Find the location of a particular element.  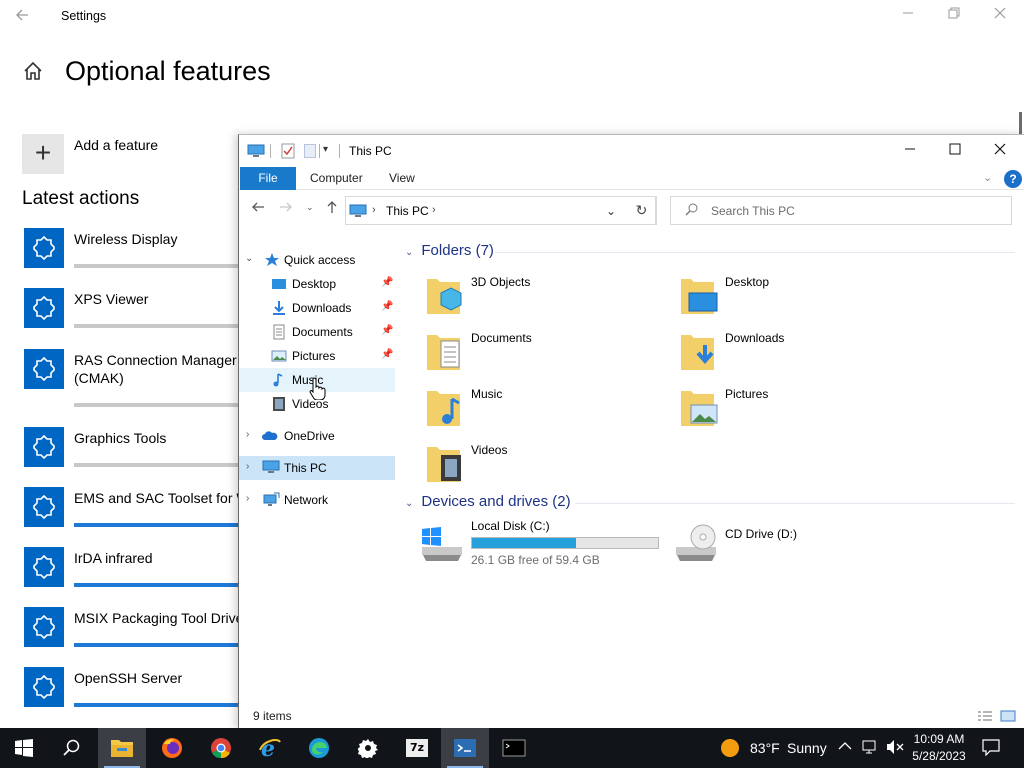

folder-documents: Documents is located at coordinates (545, 352).